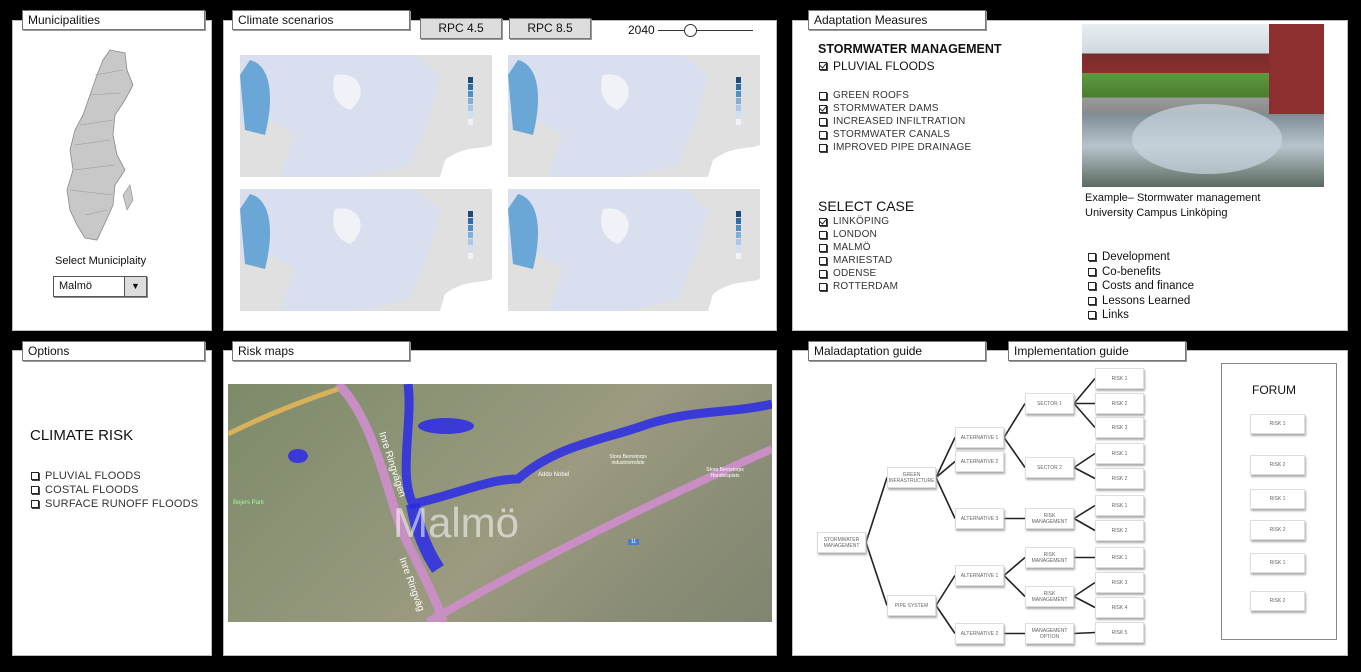 Image resolution: width=1361 pixels, height=672 pixels. I want to click on adaptation-title: Adaptation Measures, so click(897, 20).